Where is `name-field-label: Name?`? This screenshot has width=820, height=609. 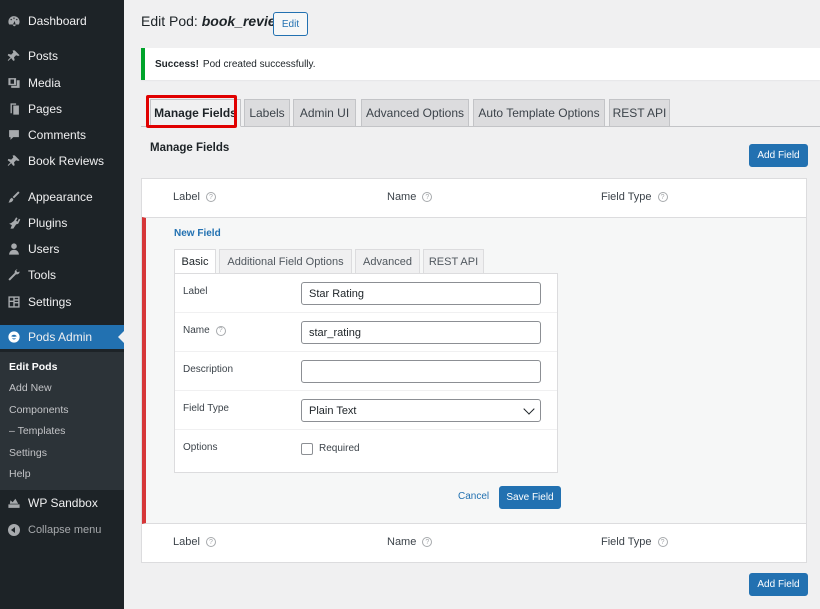 name-field-label: Name? is located at coordinates (204, 330).